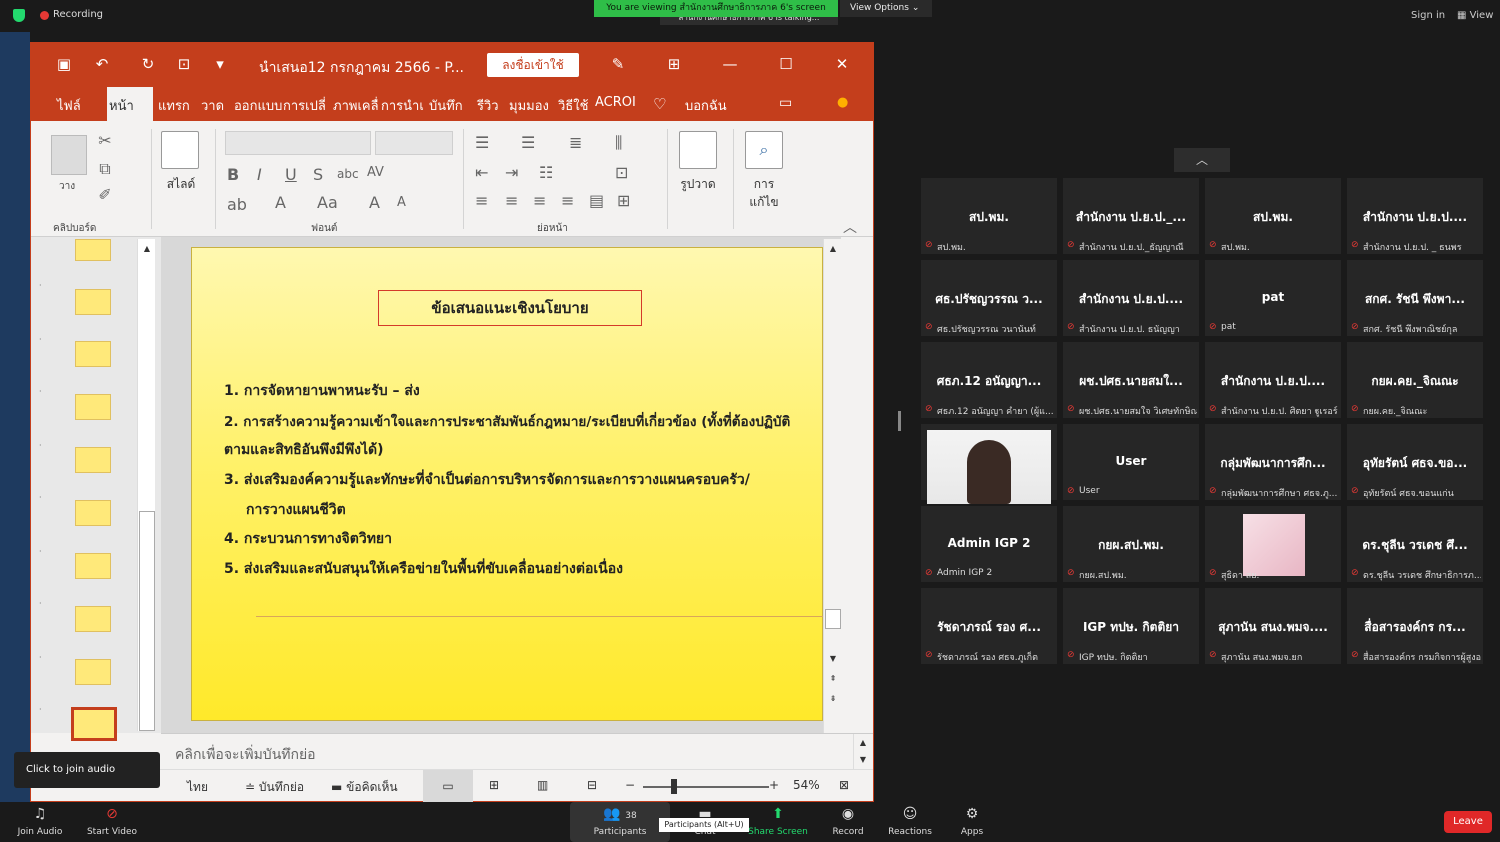 The width and height of the screenshot is (1500, 842). Describe the element at coordinates (620, 822) in the screenshot. I see `participants-button: 👥 38 Participants` at that location.